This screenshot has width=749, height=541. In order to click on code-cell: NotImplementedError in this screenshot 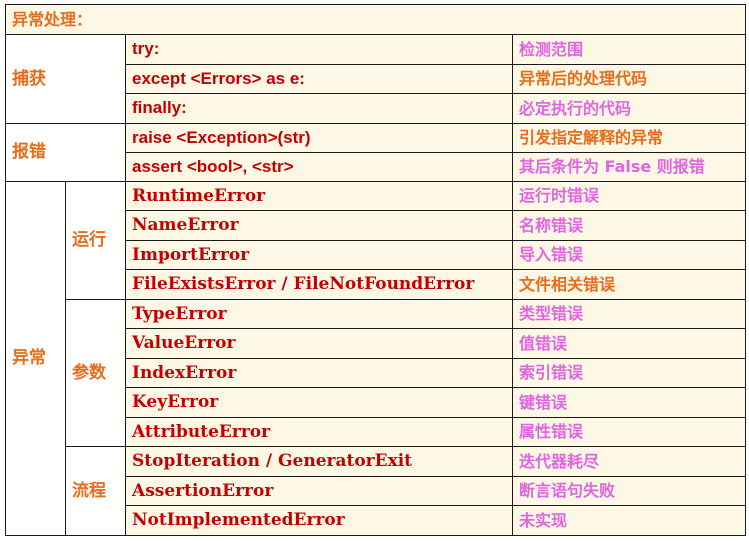, I will do `click(319, 520)`.